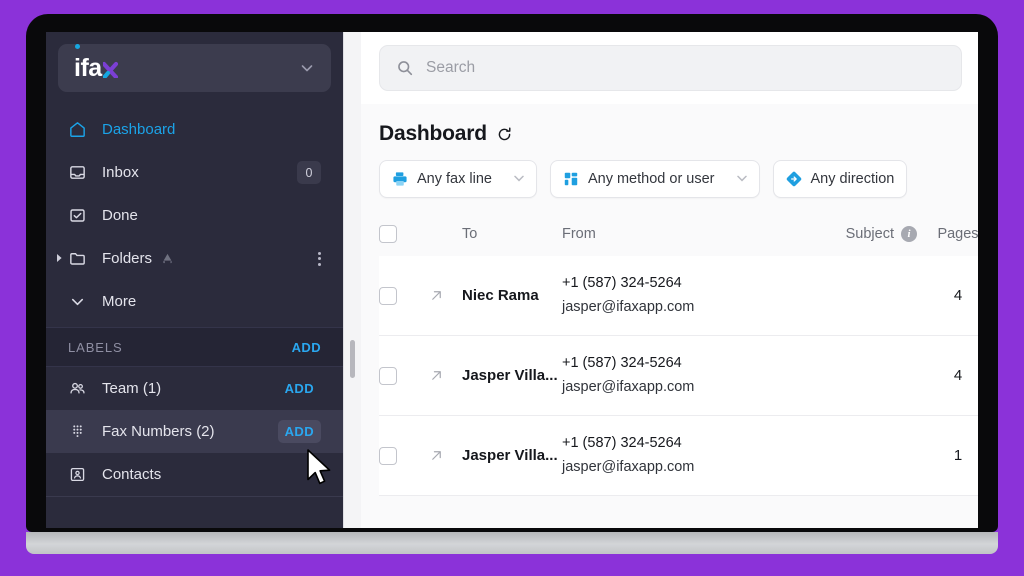 The height and width of the screenshot is (576, 1024). I want to click on laptop-base, so click(512, 543).